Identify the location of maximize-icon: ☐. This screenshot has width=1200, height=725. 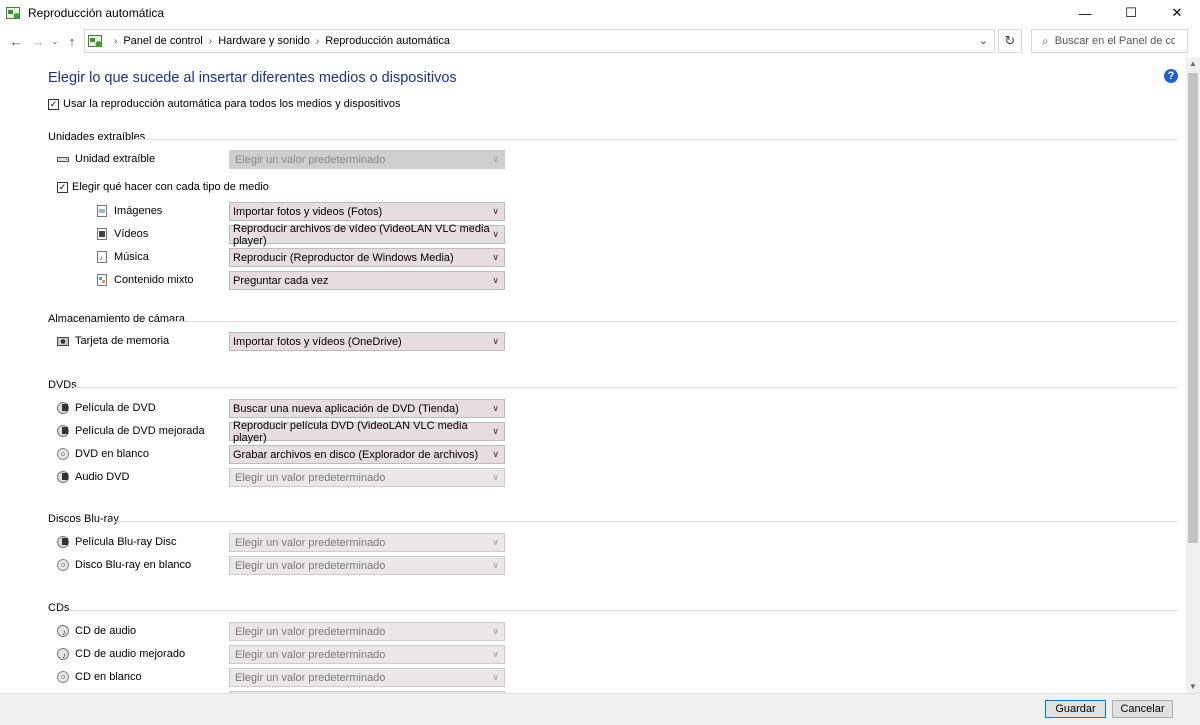
(1131, 12).